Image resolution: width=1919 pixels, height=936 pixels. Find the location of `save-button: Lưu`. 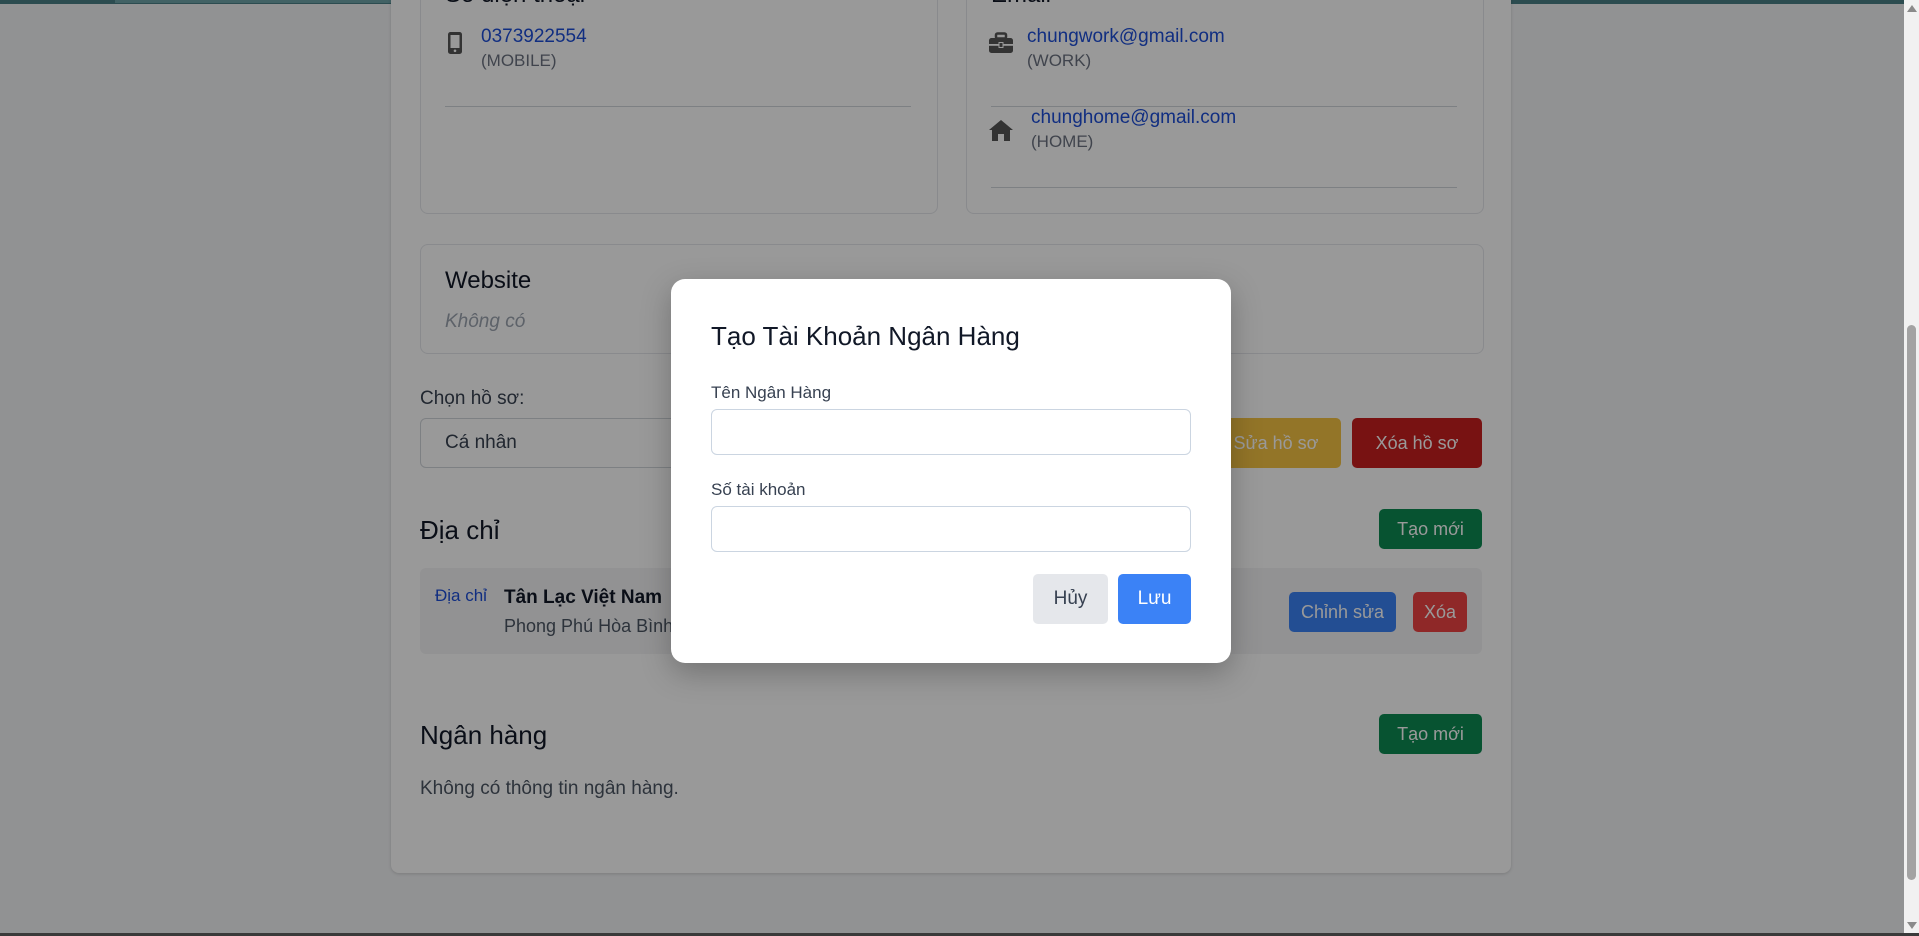

save-button: Lưu is located at coordinates (1154, 599).